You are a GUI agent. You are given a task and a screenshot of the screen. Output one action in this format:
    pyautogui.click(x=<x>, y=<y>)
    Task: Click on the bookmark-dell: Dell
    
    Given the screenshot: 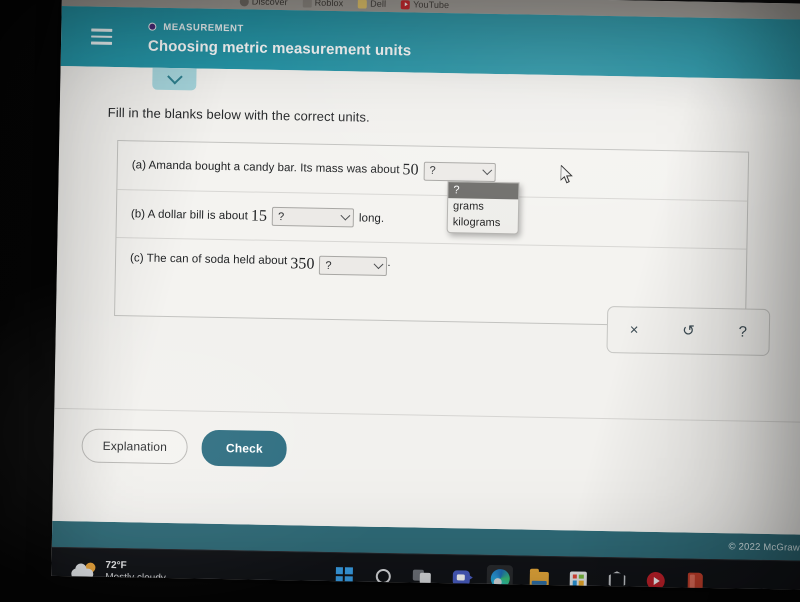 What is the action you would take?
    pyautogui.click(x=372, y=4)
    